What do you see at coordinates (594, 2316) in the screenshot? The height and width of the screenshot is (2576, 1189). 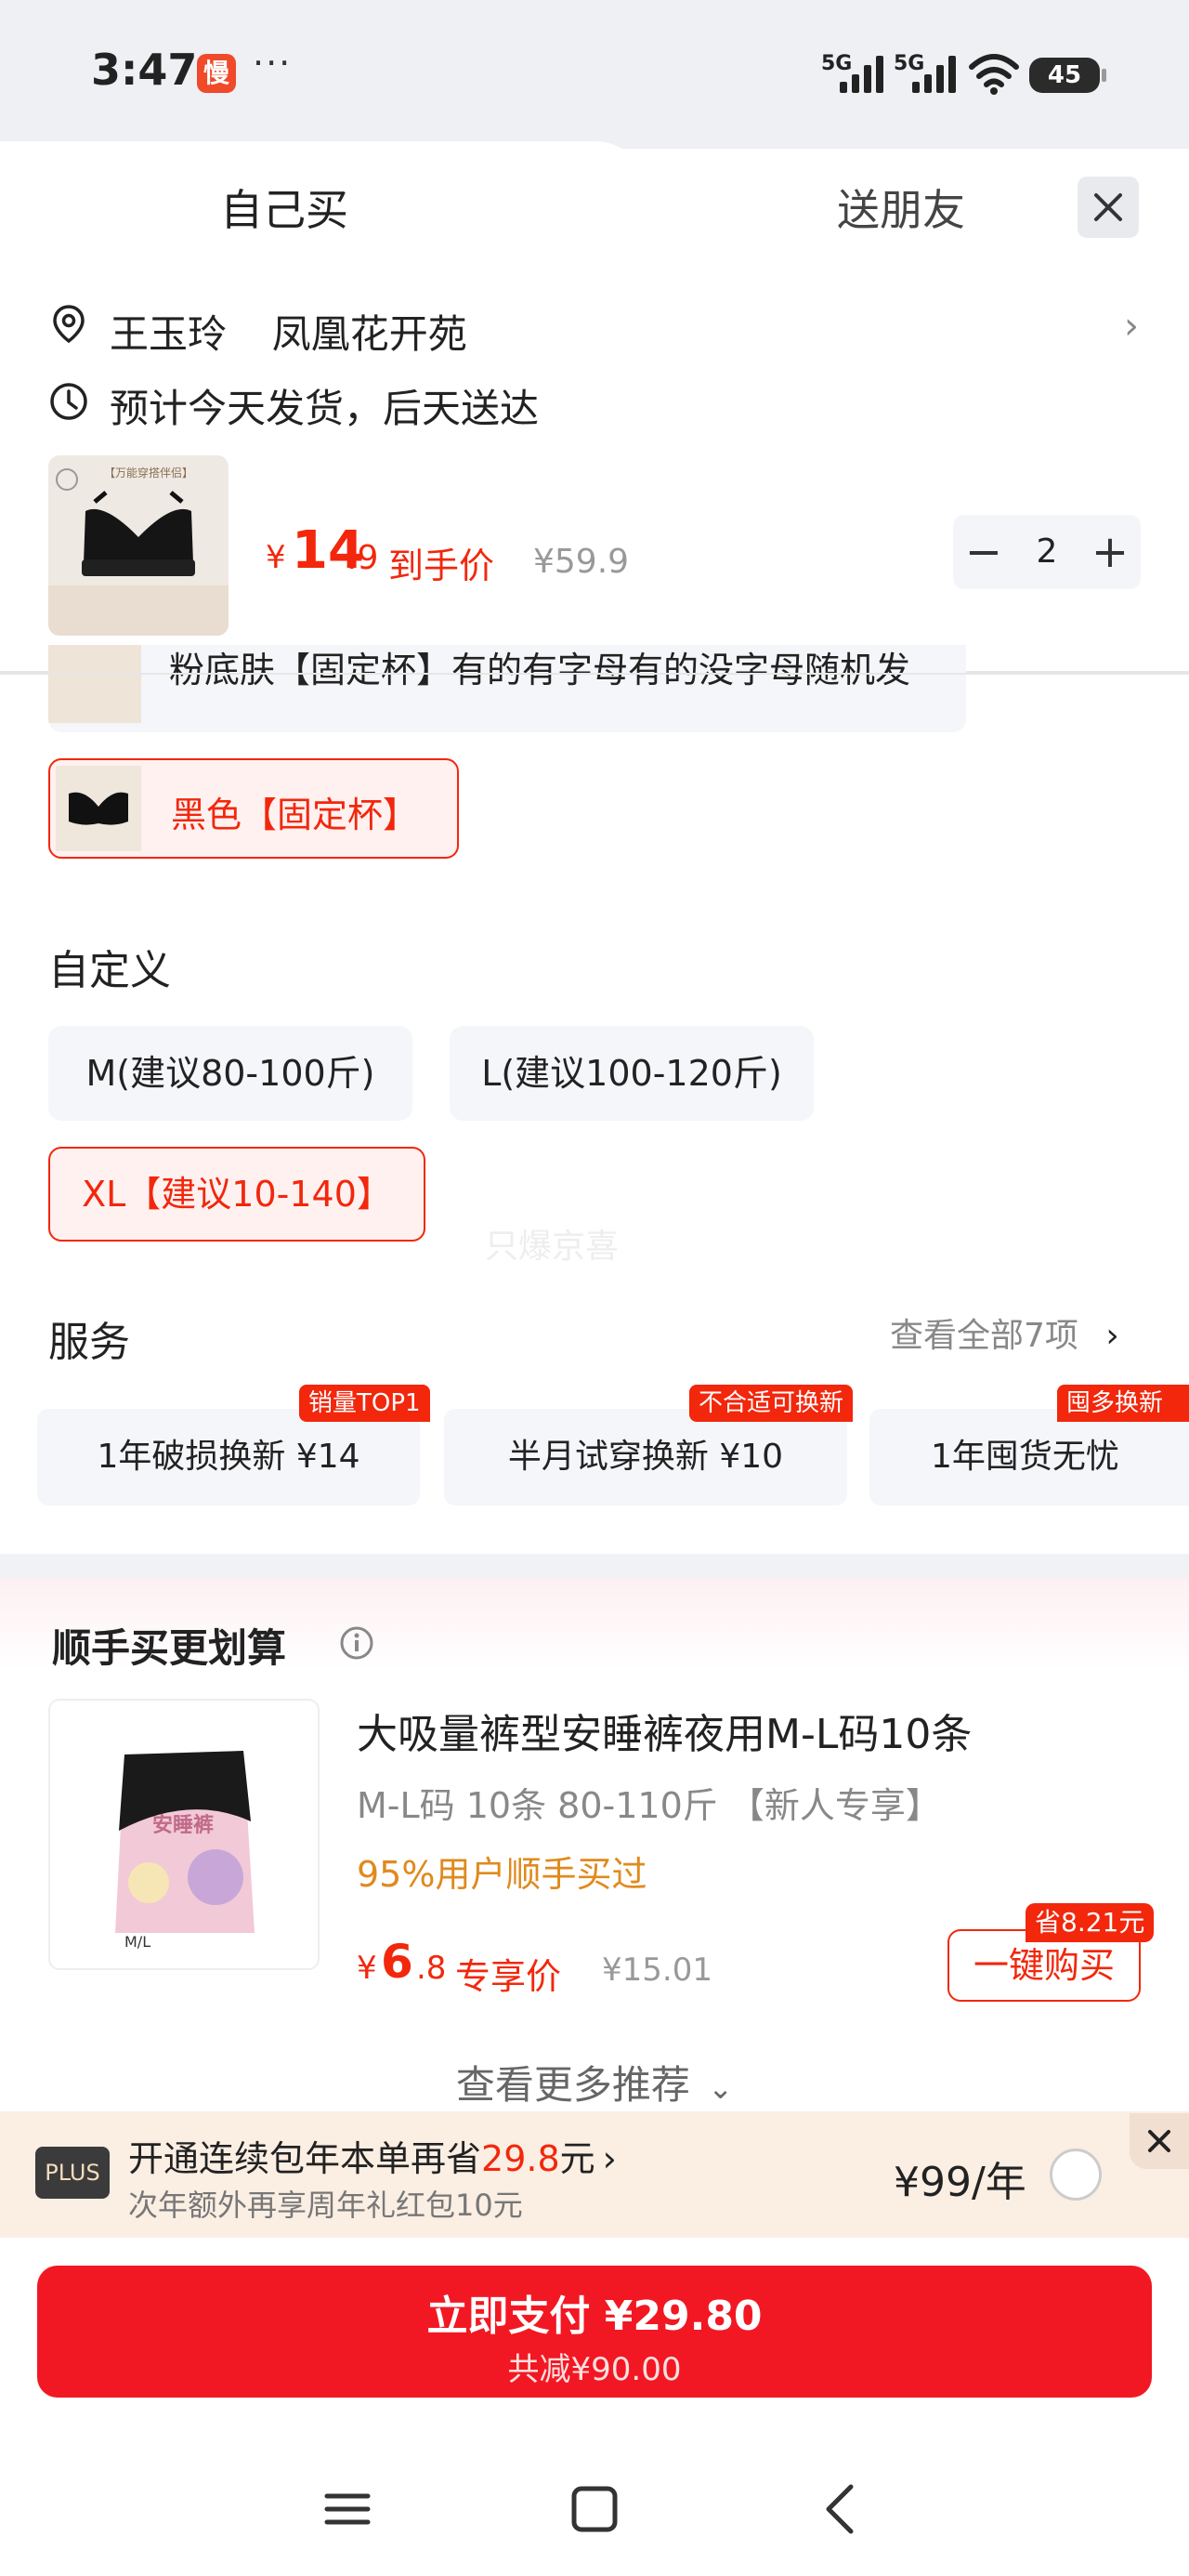 I see `pay-now-label: 立即支付 ¥29.80` at bounding box center [594, 2316].